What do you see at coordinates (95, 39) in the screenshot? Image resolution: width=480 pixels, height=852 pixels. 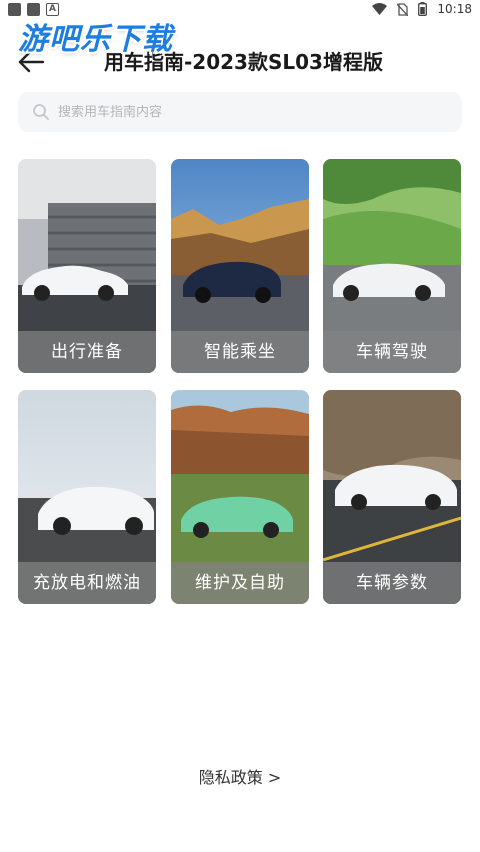 I see `watermark-logo: 游吧乐下载` at bounding box center [95, 39].